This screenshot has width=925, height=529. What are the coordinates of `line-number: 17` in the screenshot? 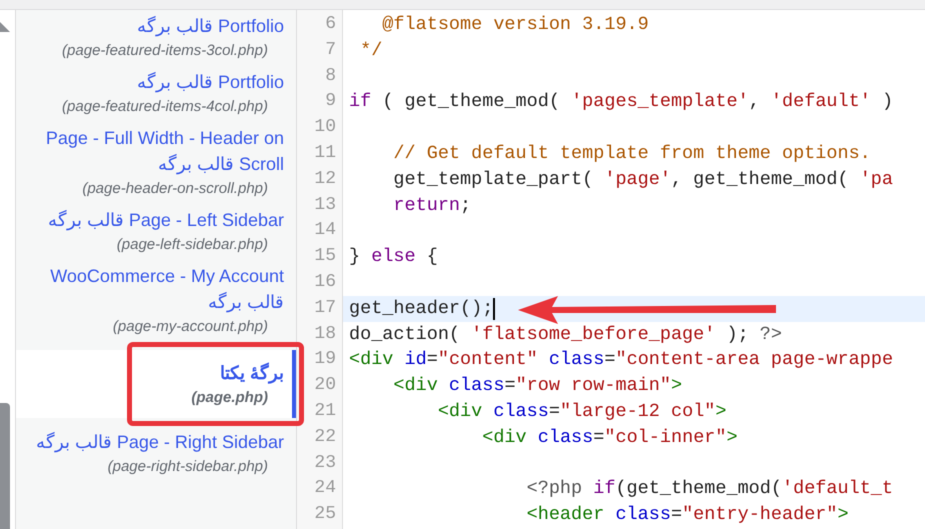 It's located at (325, 308).